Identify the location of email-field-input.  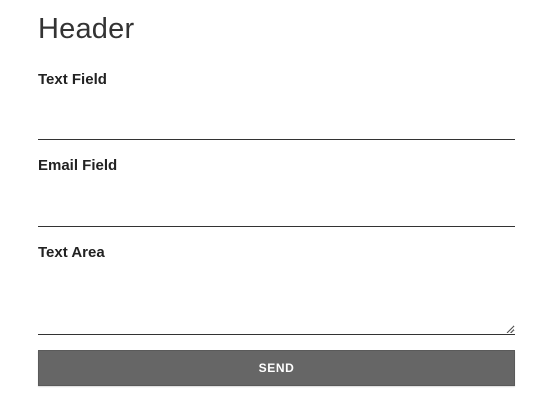
(276, 210).